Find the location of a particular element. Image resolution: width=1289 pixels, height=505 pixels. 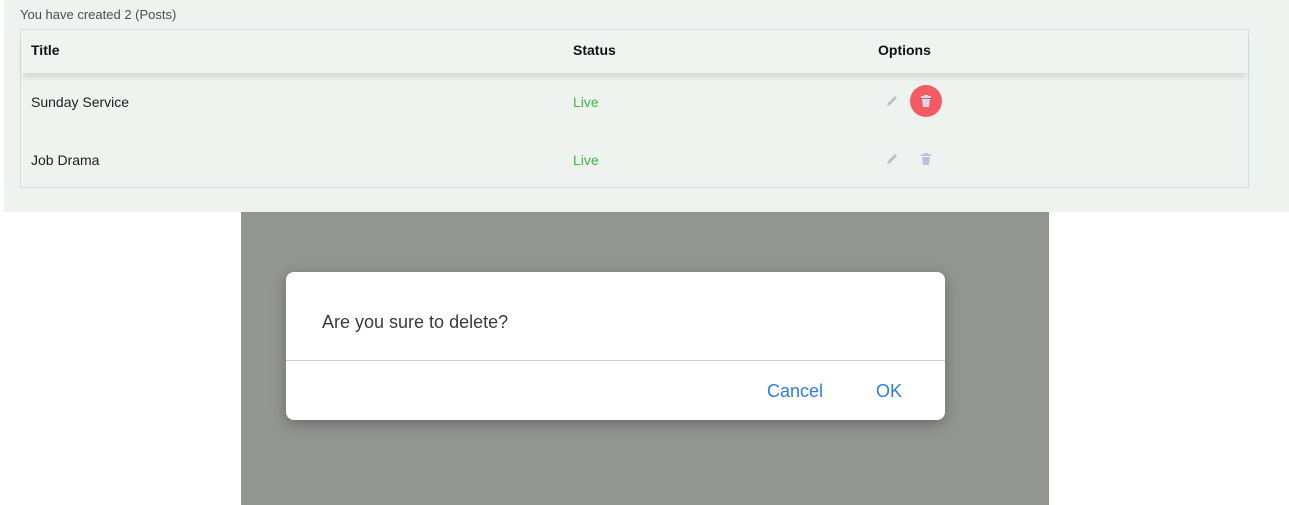

dialog-divider is located at coordinates (615, 360).